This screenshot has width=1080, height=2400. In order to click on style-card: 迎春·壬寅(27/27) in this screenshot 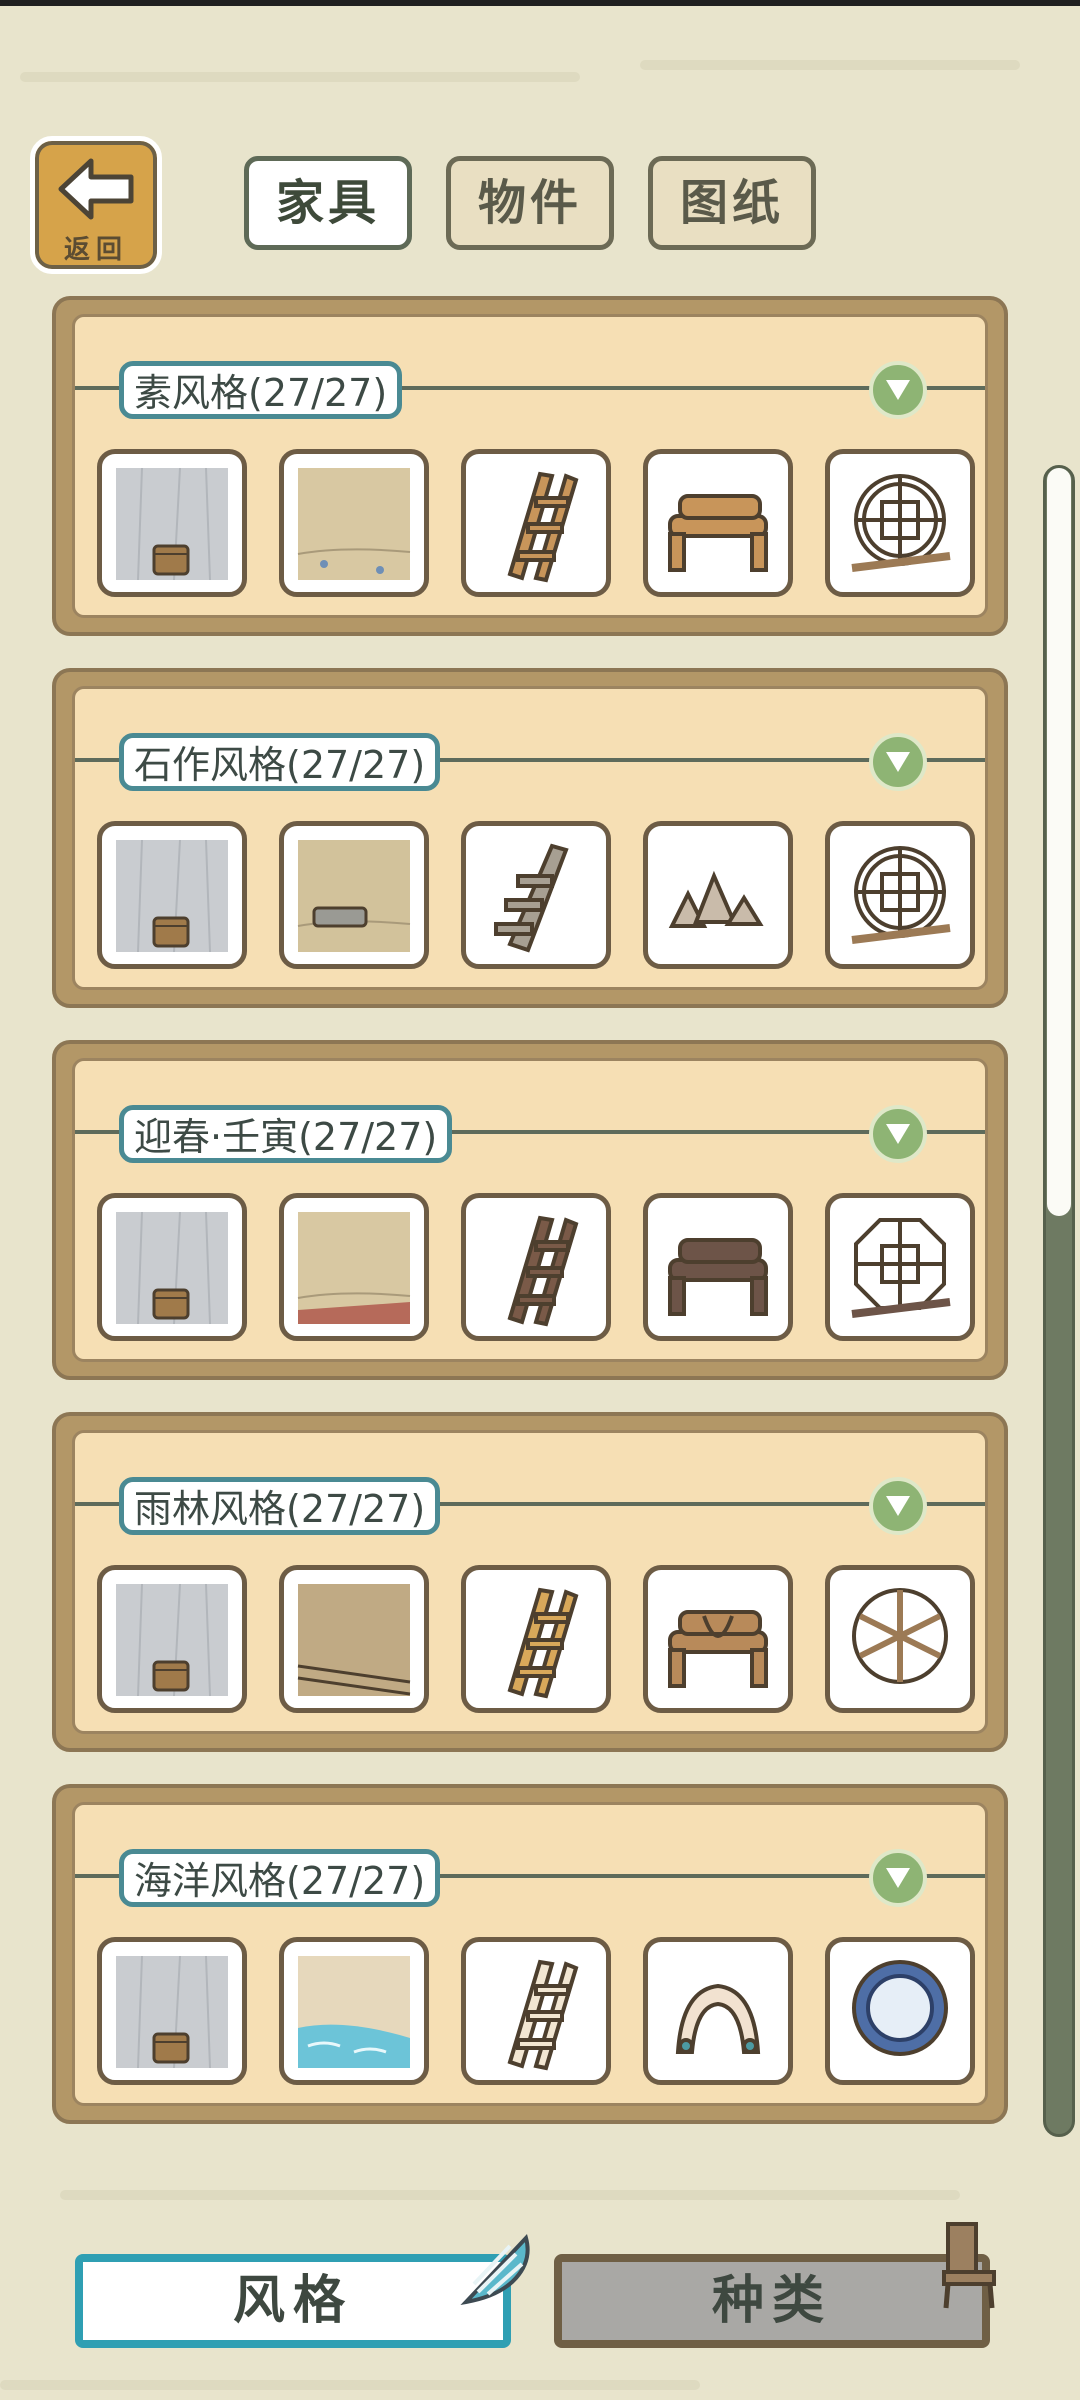, I will do `click(530, 1210)`.